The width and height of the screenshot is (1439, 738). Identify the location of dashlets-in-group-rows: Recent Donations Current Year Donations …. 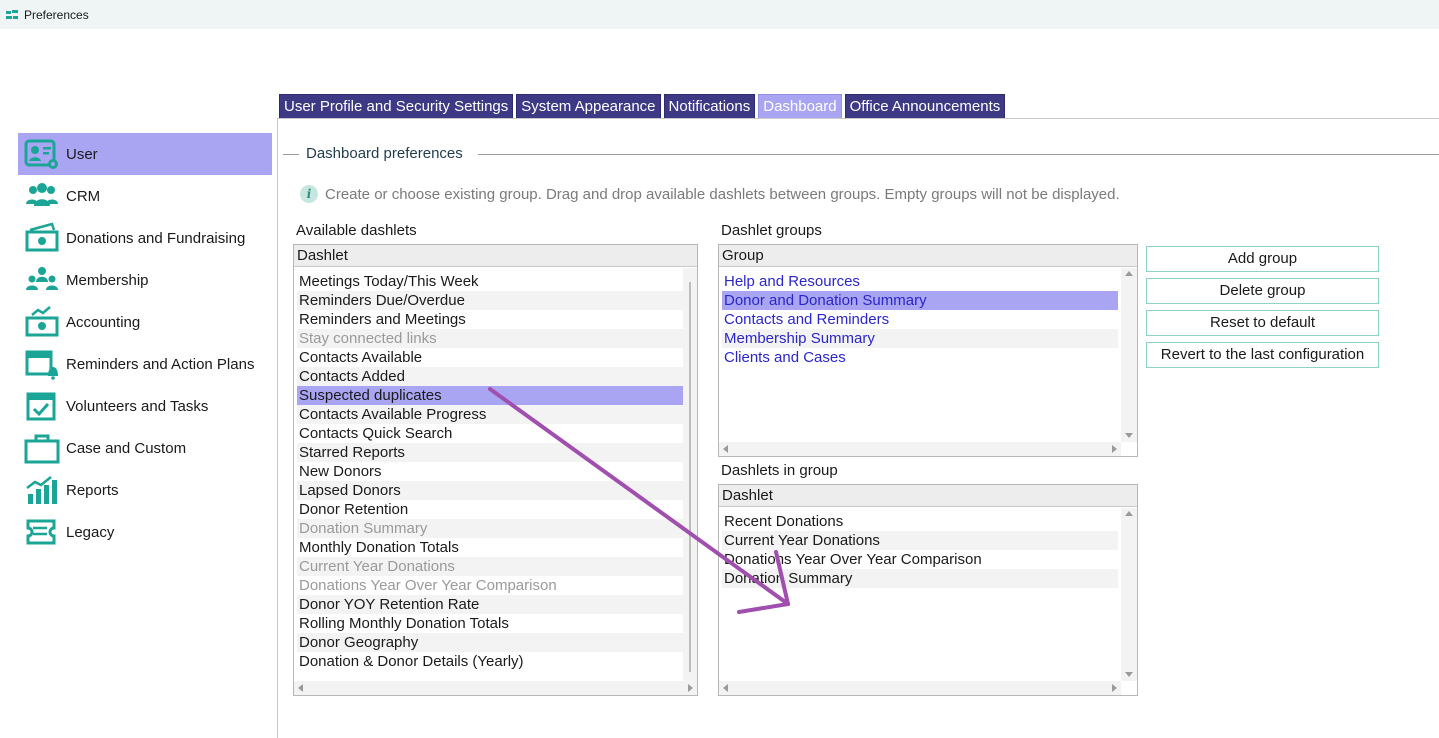
(920, 550).